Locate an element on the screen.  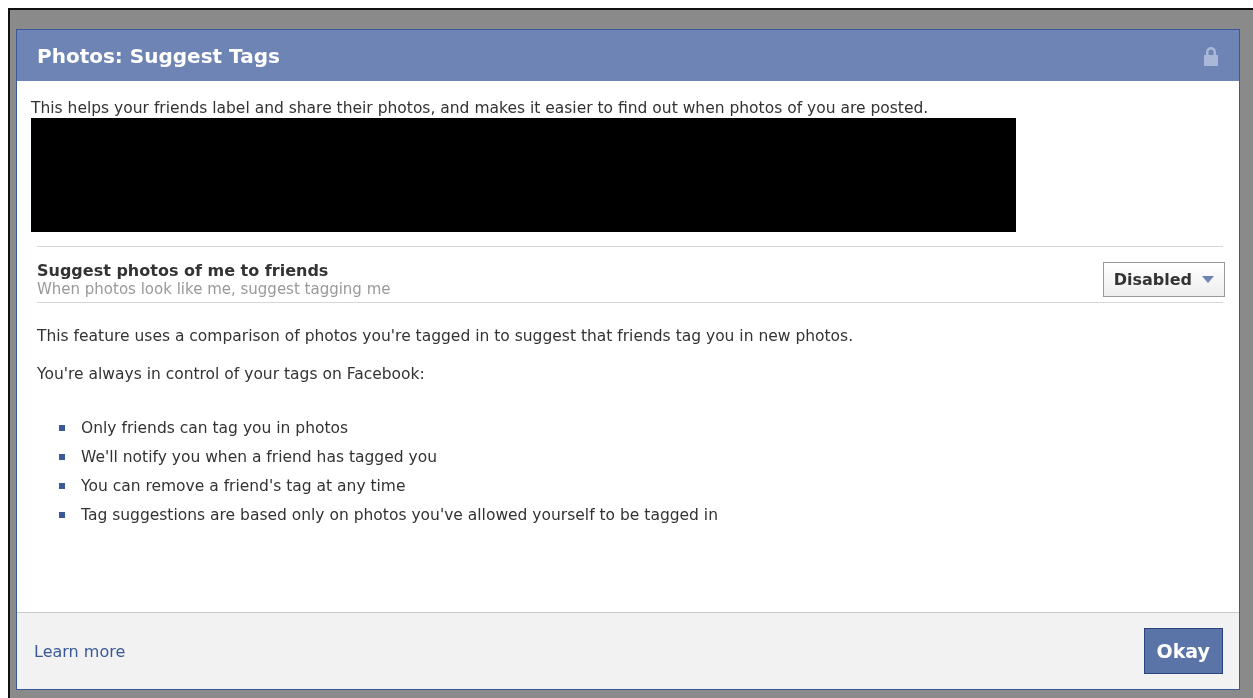
description-text: This feature uses a comparison of photos you're tagged in to suggest that friends tag you in new photos. is located at coordinates (446, 336).